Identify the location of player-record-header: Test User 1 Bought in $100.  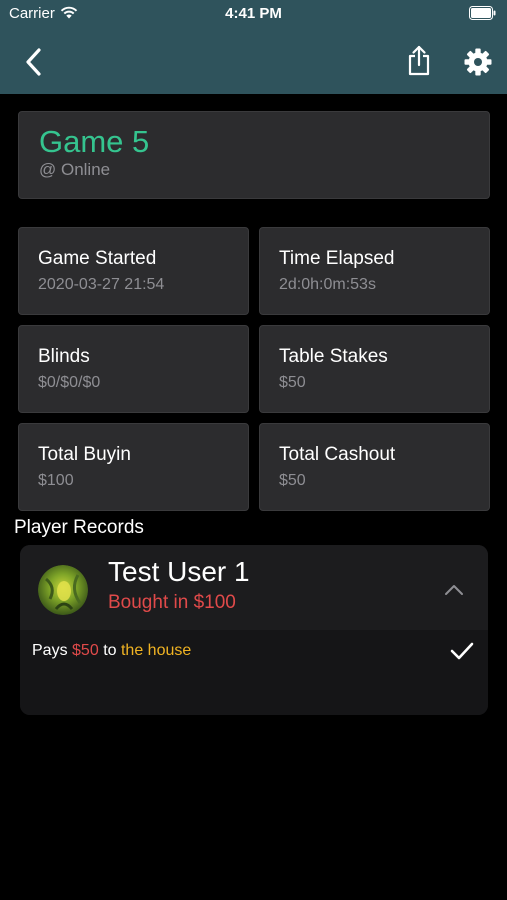
(254, 587).